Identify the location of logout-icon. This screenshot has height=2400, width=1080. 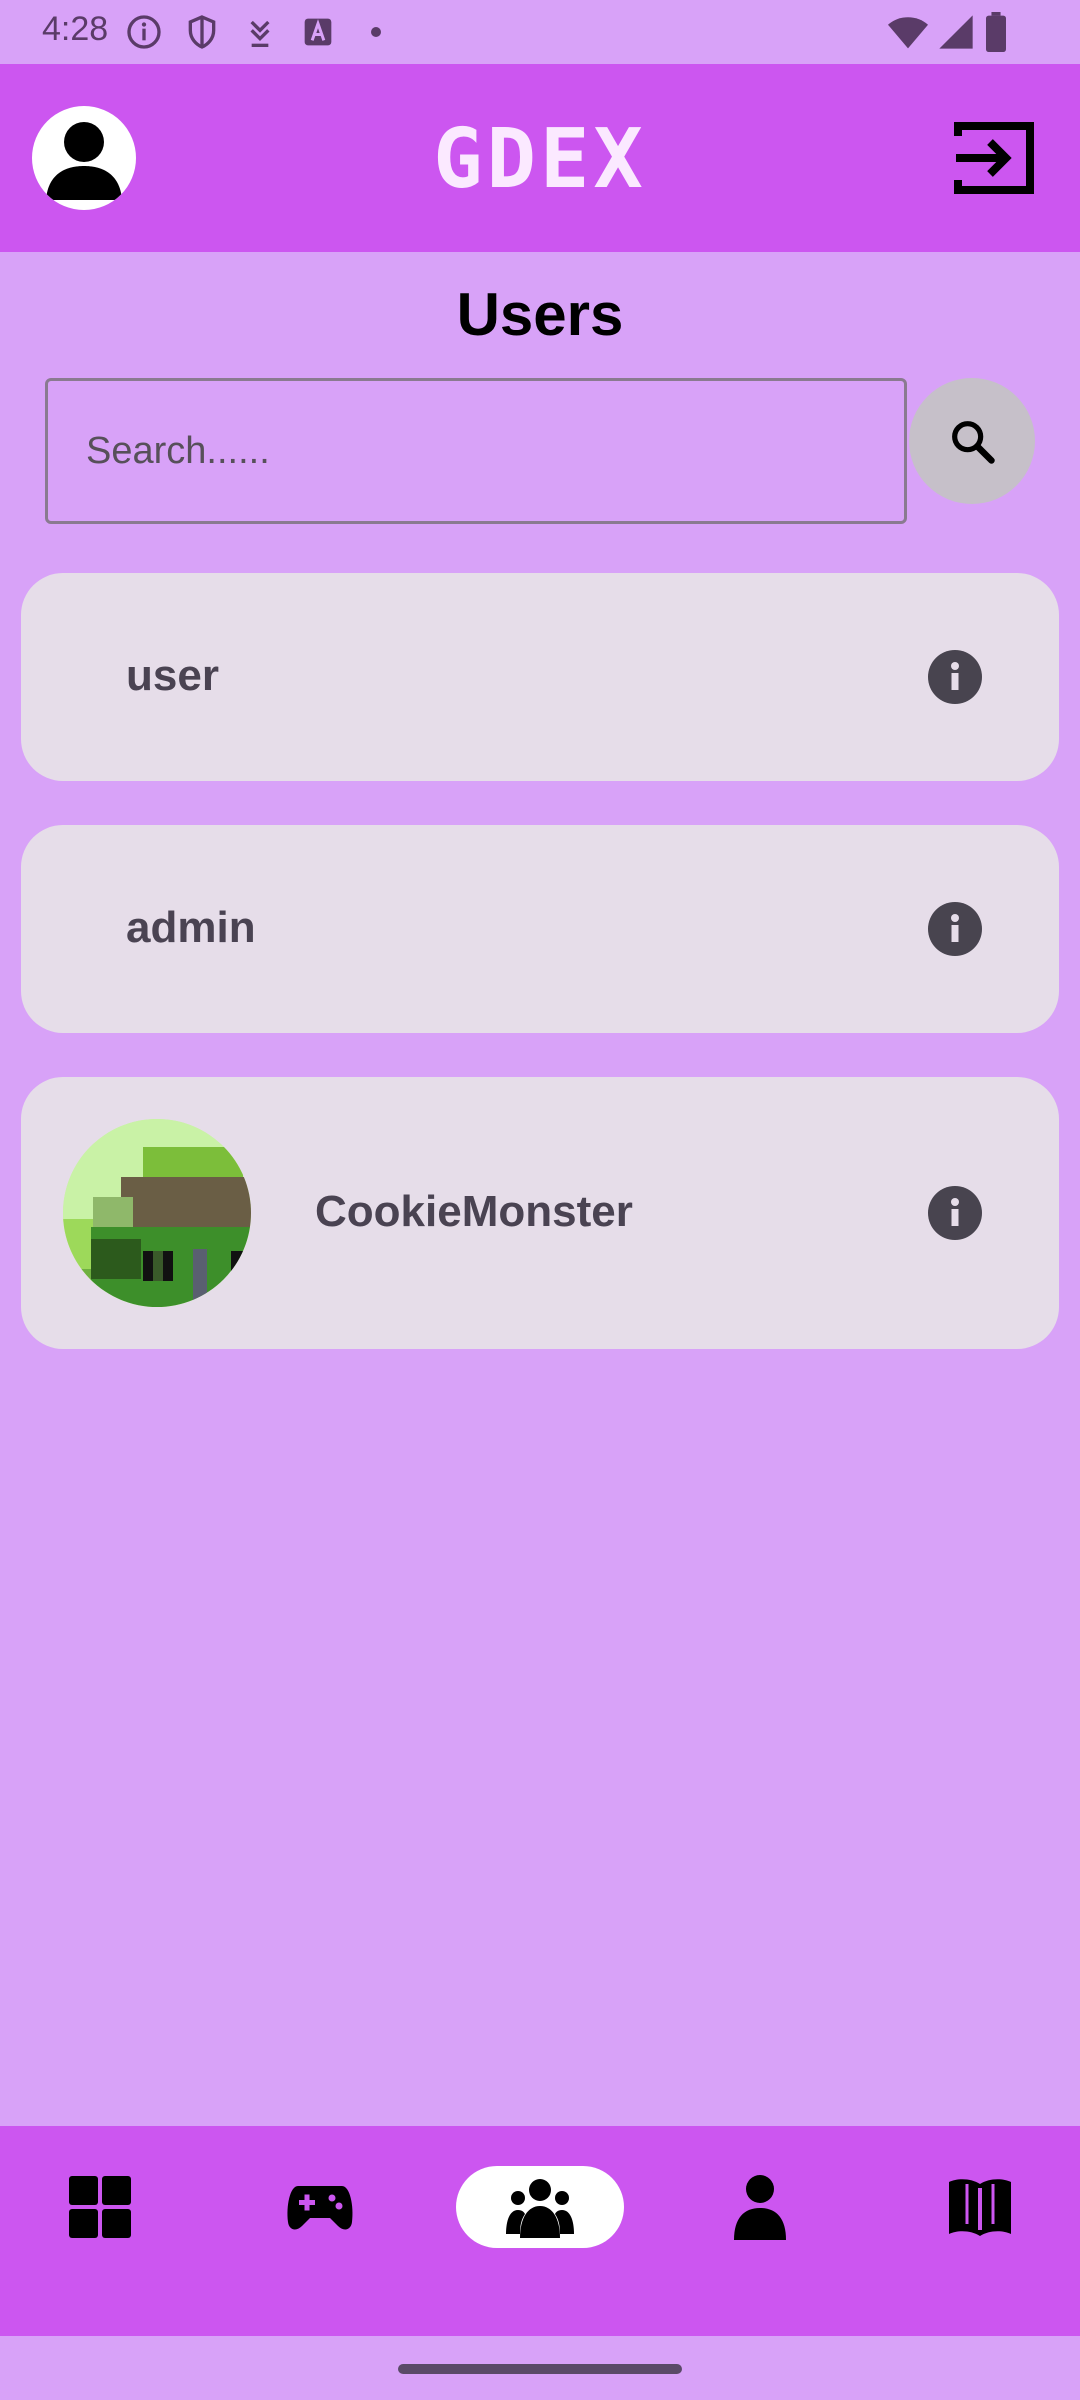
(994, 158).